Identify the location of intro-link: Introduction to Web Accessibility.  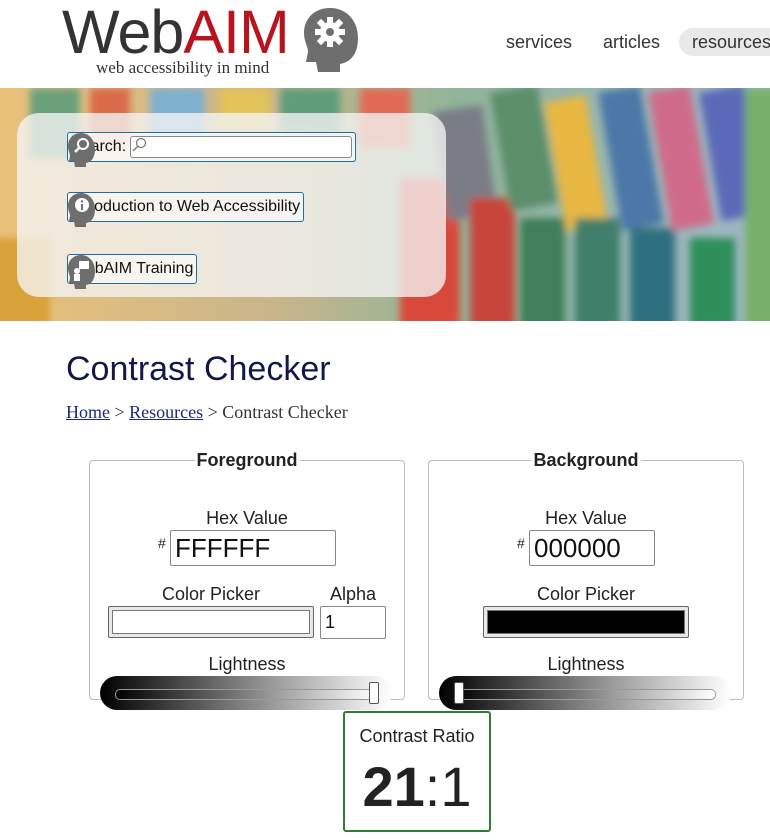
(186, 207).